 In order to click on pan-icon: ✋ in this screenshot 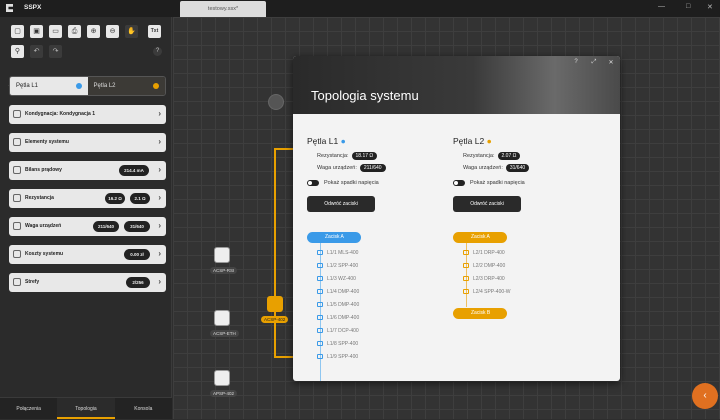, I will do `click(131, 31)`.